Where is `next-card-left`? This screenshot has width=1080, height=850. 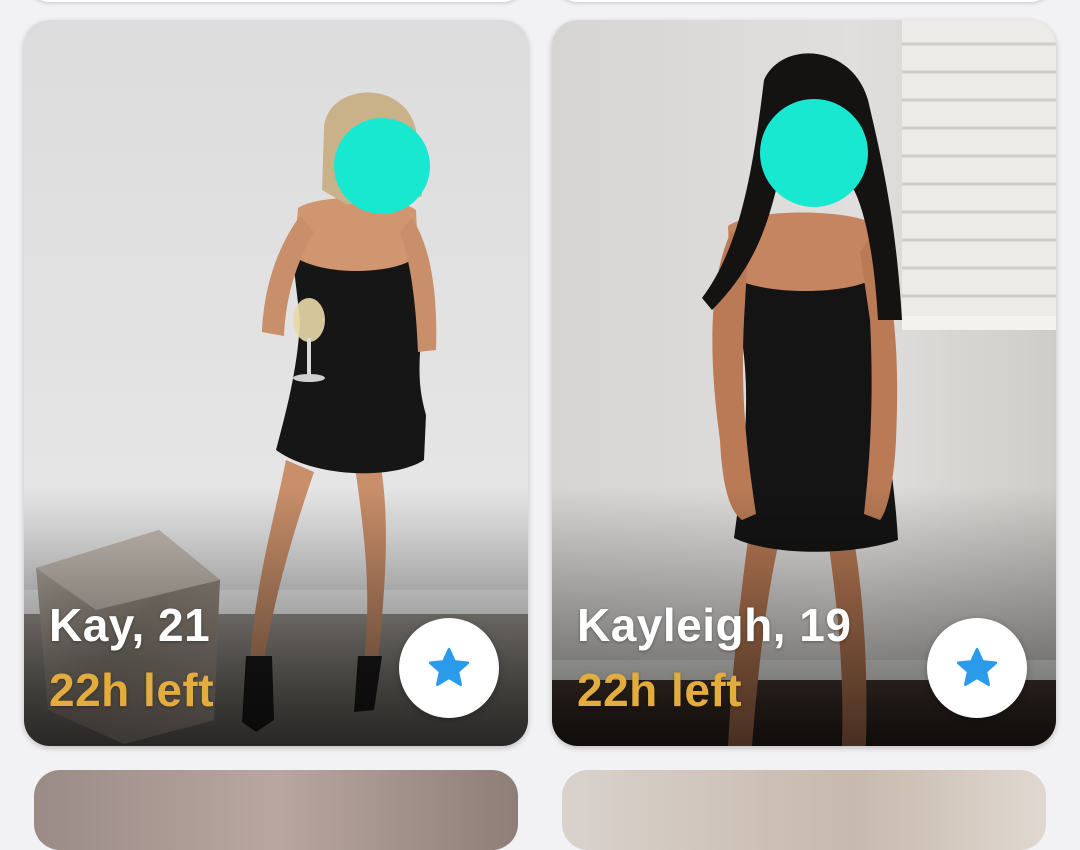 next-card-left is located at coordinates (276, 810).